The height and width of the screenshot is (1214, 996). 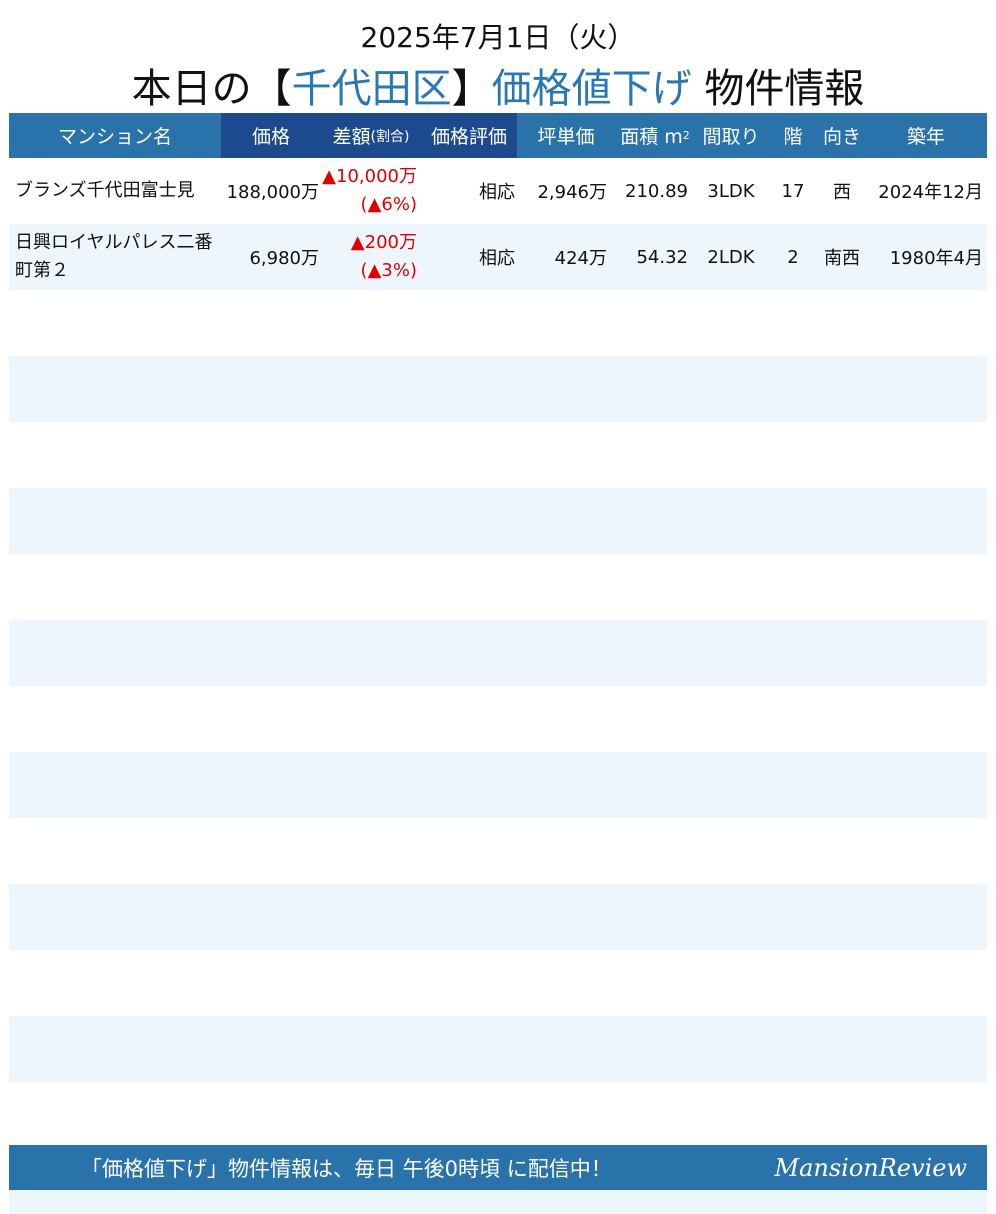 I want to click on floor-area: 210.89, so click(x=656, y=191).